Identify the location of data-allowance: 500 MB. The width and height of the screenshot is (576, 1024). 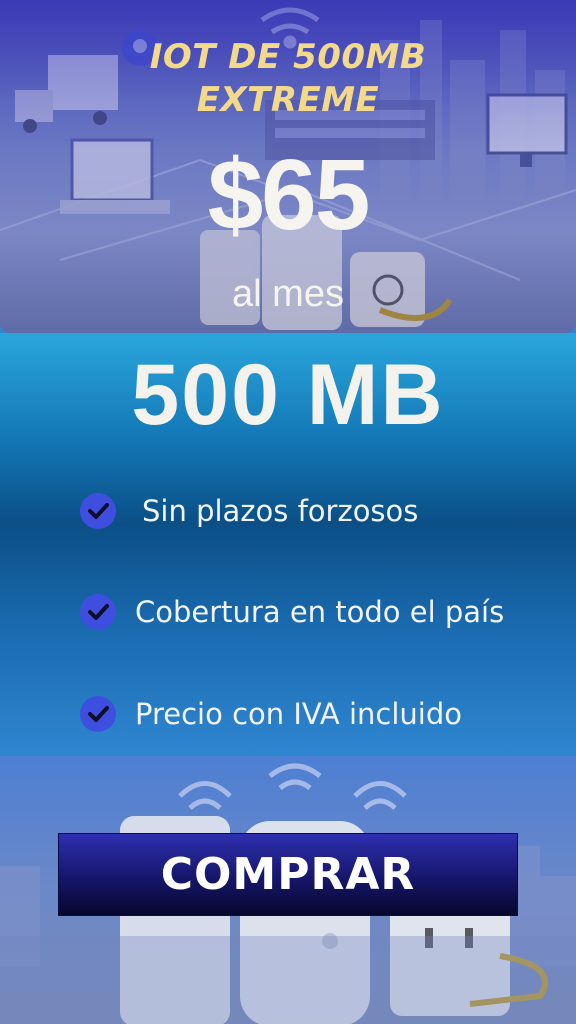
(288, 395).